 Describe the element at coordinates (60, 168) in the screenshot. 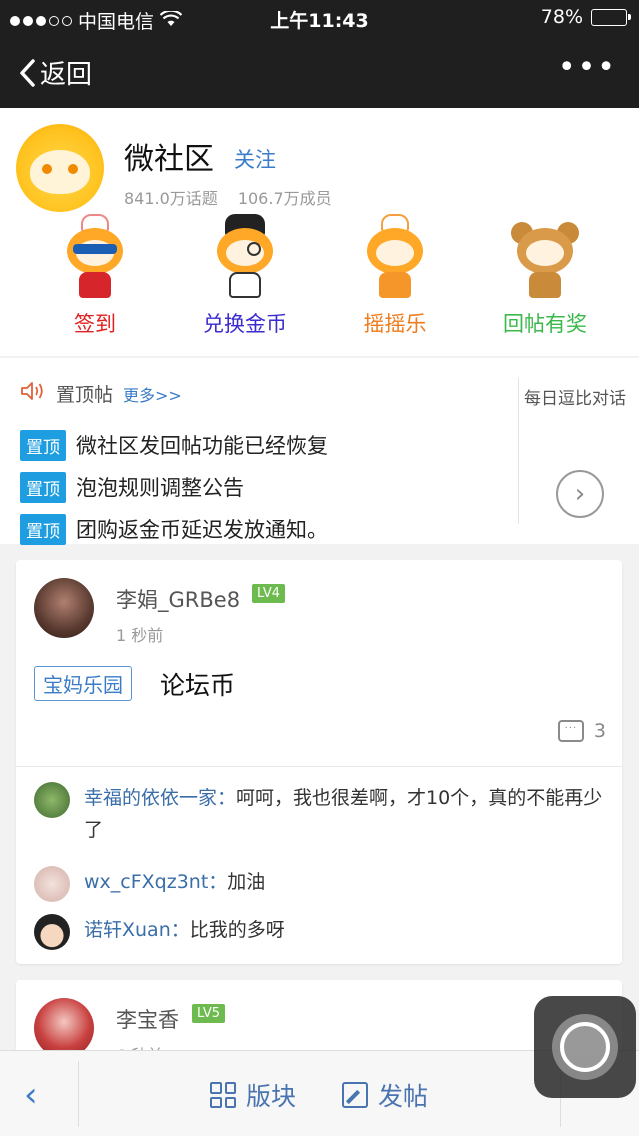

I see `community-logo` at that location.